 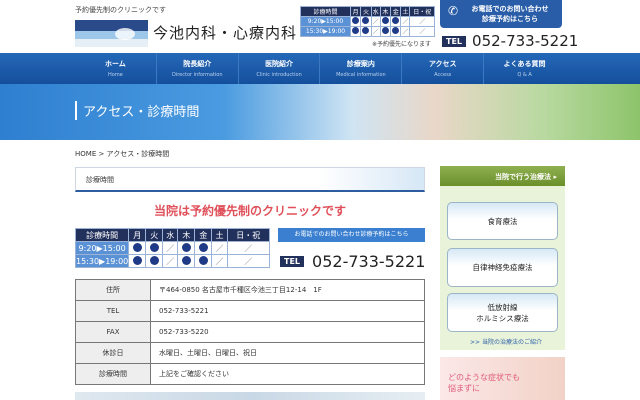 What do you see at coordinates (524, 75) in the screenshot?
I see `nav-sublabel: Q & A` at bounding box center [524, 75].